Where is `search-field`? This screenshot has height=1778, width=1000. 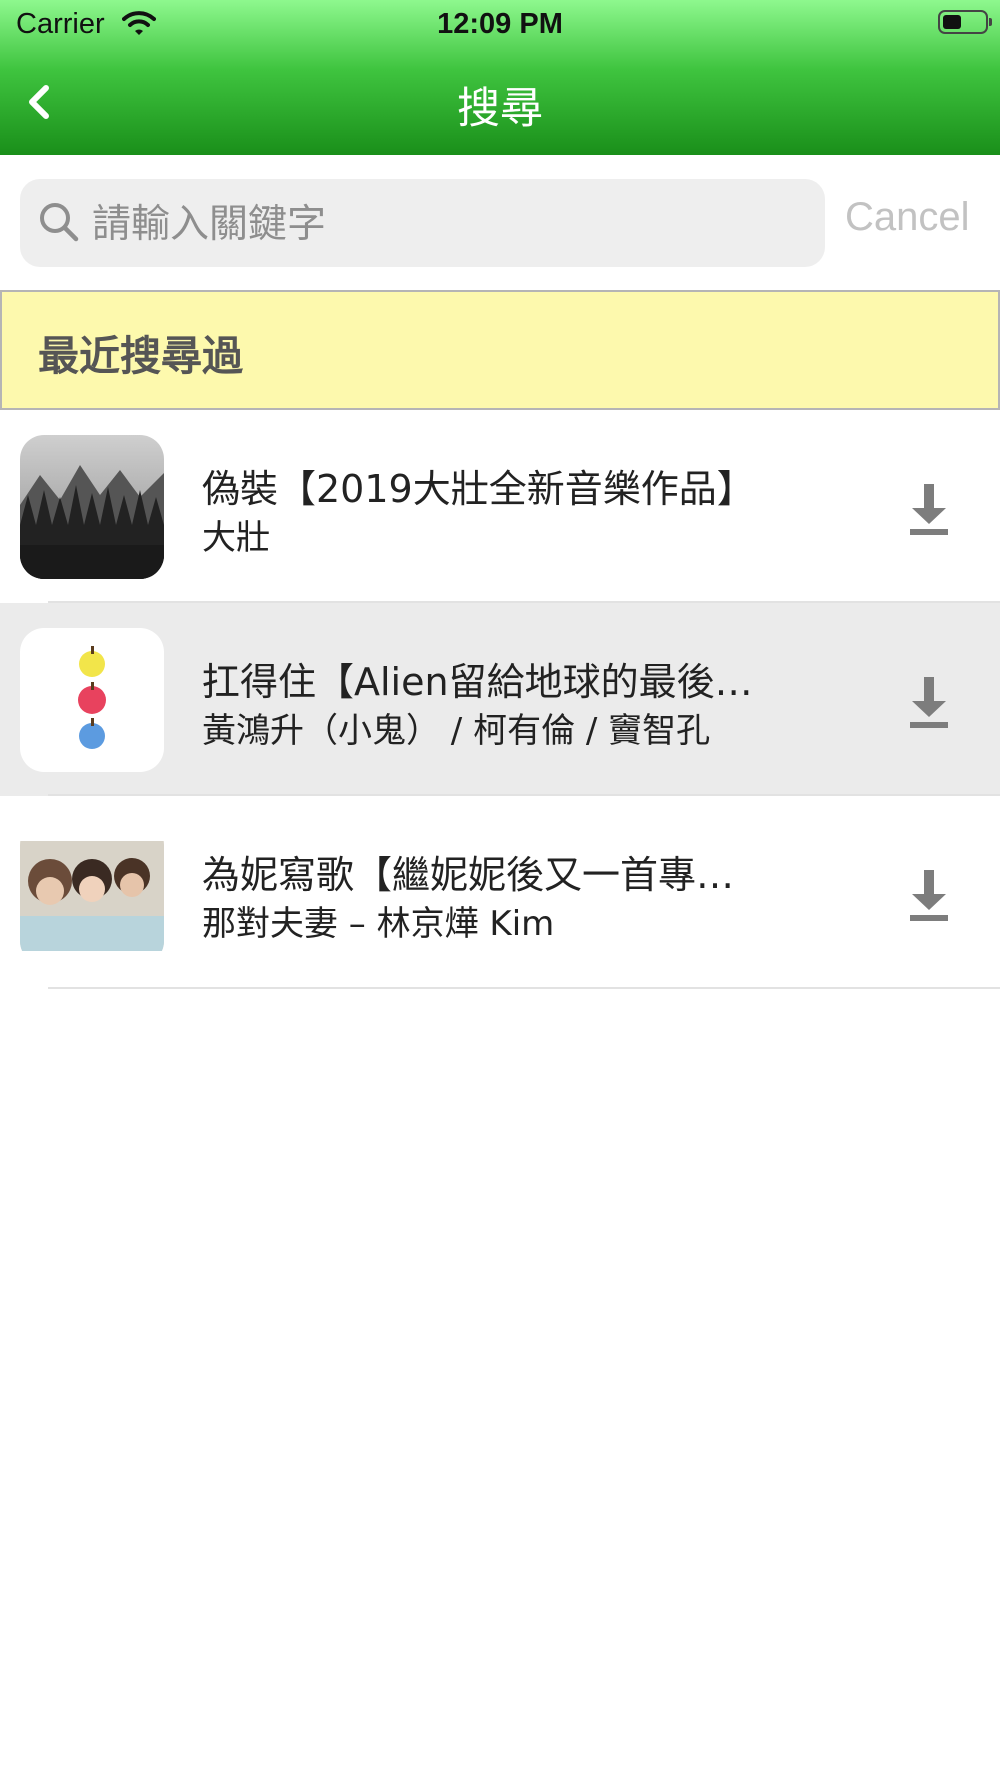 search-field is located at coordinates (422, 224).